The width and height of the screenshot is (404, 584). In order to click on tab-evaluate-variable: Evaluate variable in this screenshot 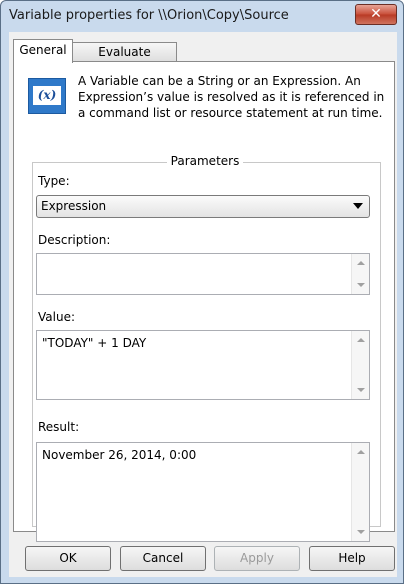, I will do `click(124, 60)`.